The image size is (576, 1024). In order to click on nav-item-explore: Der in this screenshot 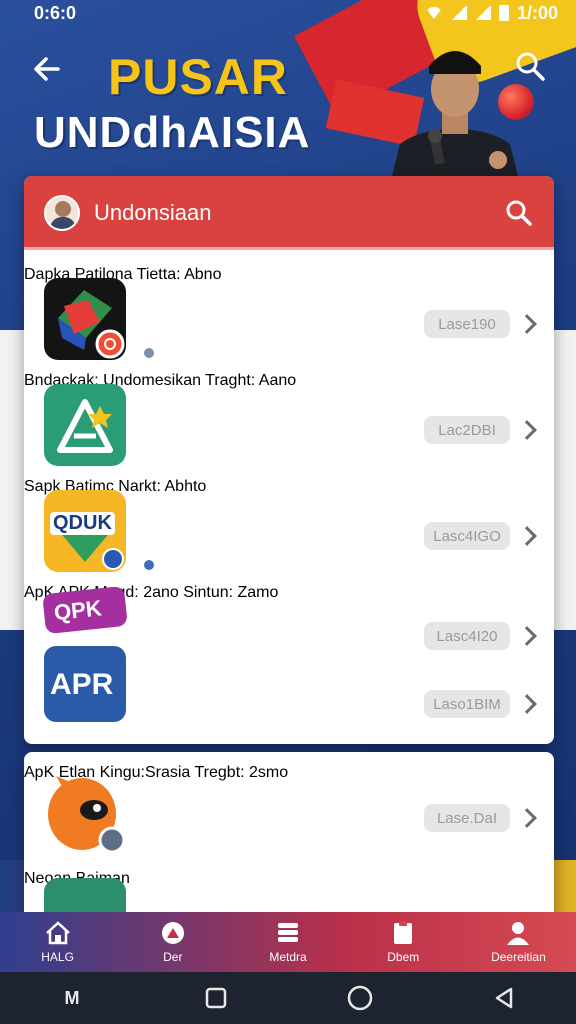, I will do `click(172, 942)`.